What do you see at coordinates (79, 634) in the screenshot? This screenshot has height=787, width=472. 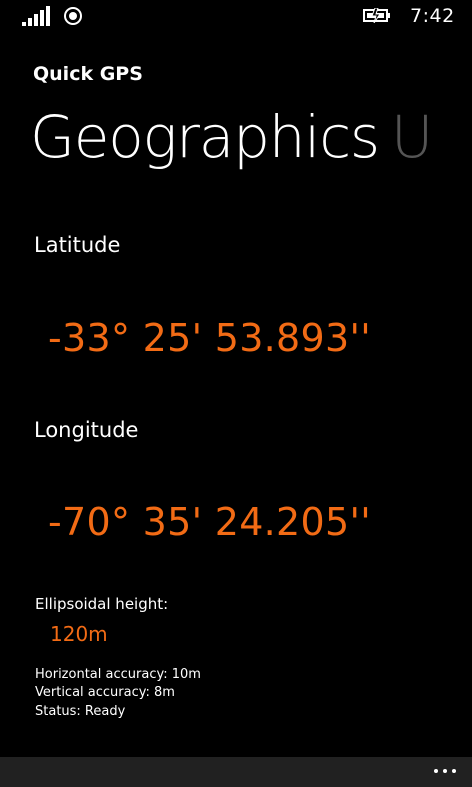 I see `height-value: 120m` at bounding box center [79, 634].